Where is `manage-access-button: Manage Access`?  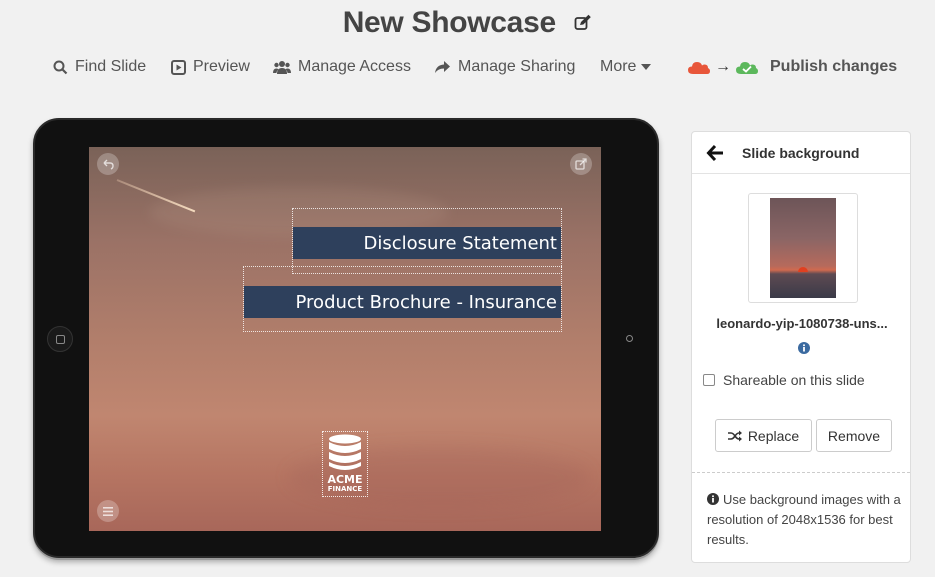
manage-access-button: Manage Access is located at coordinates (342, 67).